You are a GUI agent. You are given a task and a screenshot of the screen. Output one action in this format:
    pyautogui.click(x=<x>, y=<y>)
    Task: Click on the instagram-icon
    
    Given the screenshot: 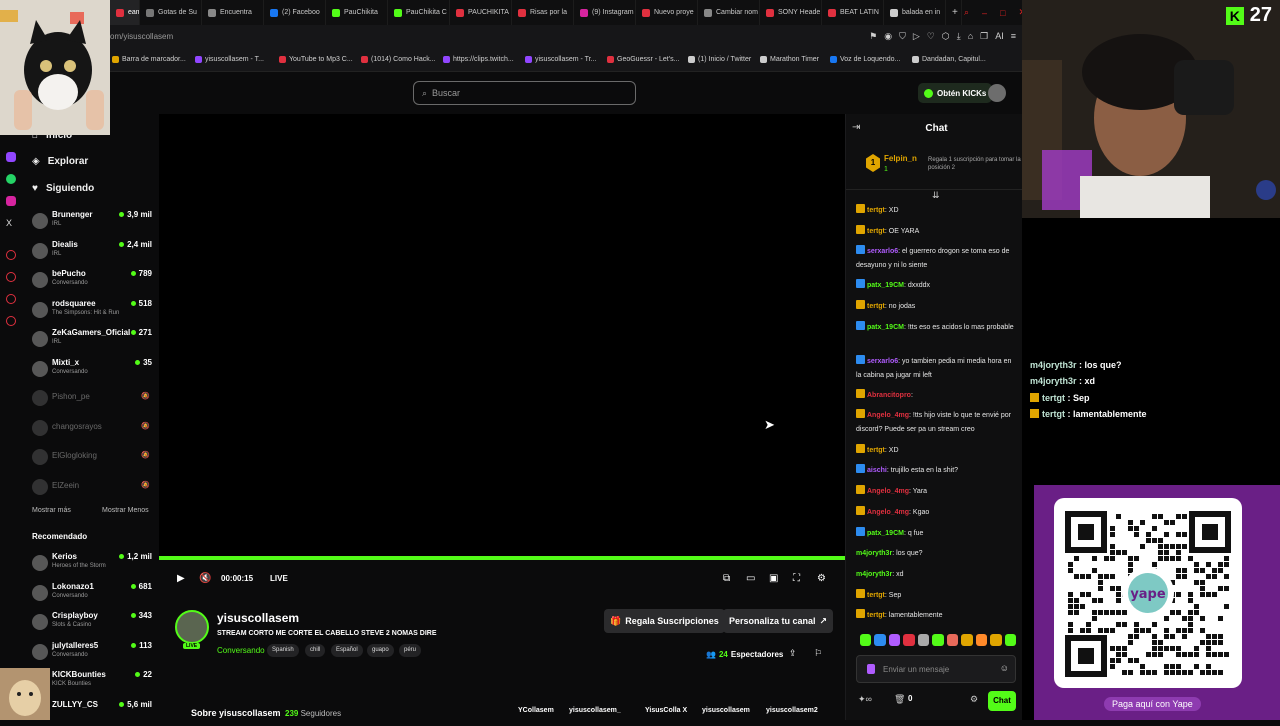 What is the action you would take?
    pyautogui.click(x=11, y=201)
    